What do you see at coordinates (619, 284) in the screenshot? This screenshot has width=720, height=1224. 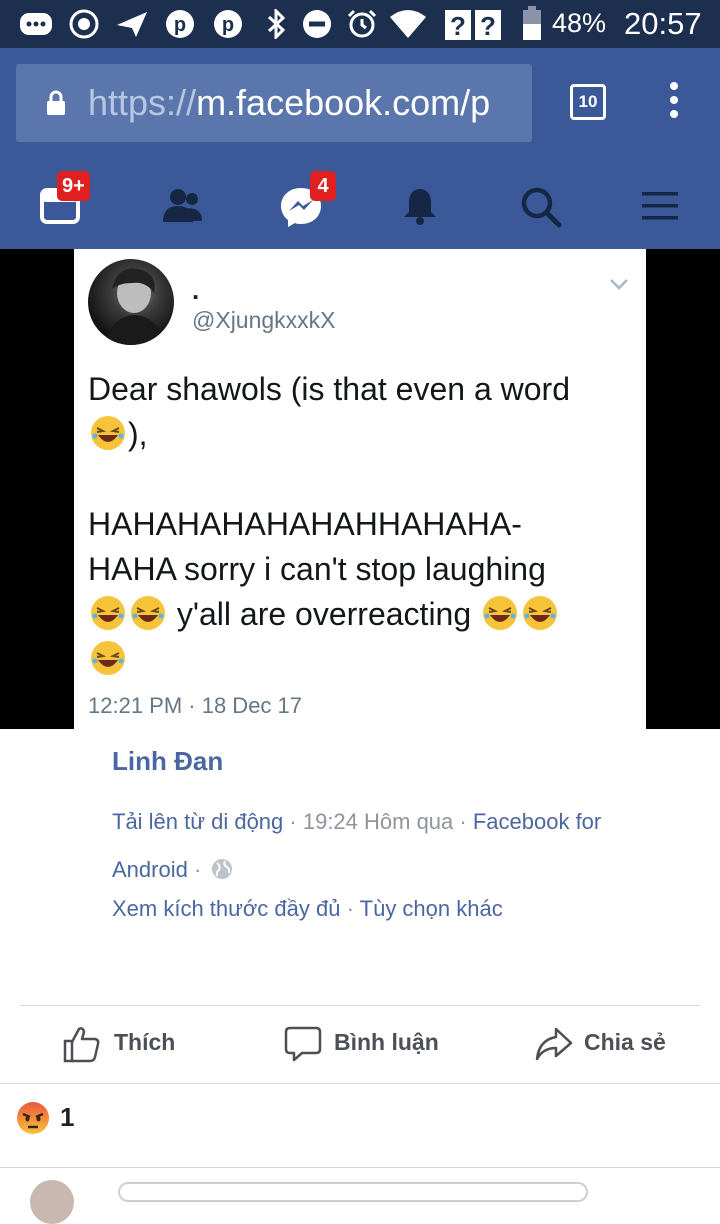 I see `chevron-down-icon` at bounding box center [619, 284].